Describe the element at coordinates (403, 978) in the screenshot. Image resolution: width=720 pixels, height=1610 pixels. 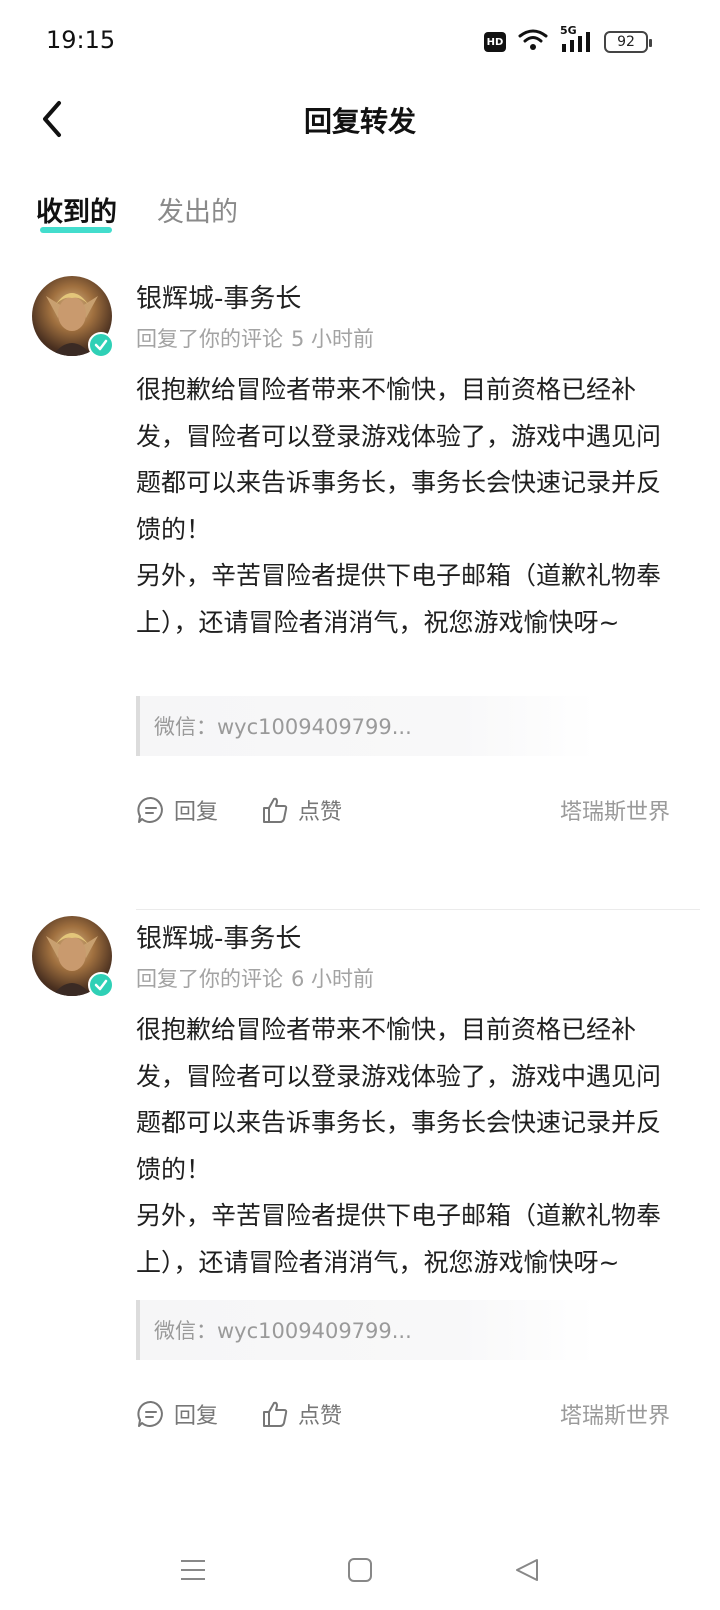
I see `reply-meta: 回复了你的评论 6 小时前` at that location.